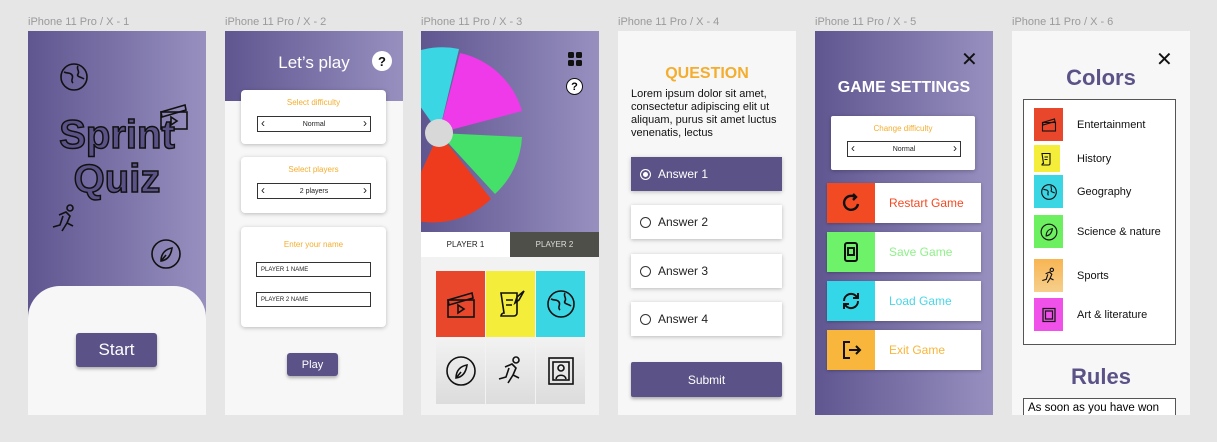 The width and height of the screenshot is (1217, 442). Describe the element at coordinates (1094, 158) in the screenshot. I see `legend-label: History` at that location.